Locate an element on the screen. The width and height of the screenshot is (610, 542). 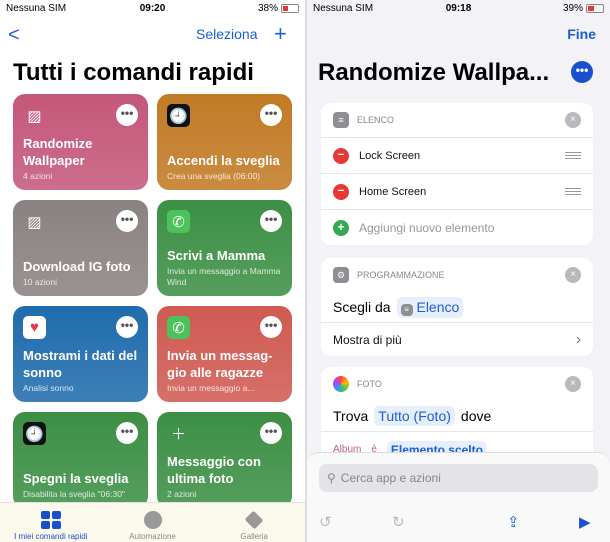
shortcut-subtitle: Analisi sonno is located at coordinates (48, 388).